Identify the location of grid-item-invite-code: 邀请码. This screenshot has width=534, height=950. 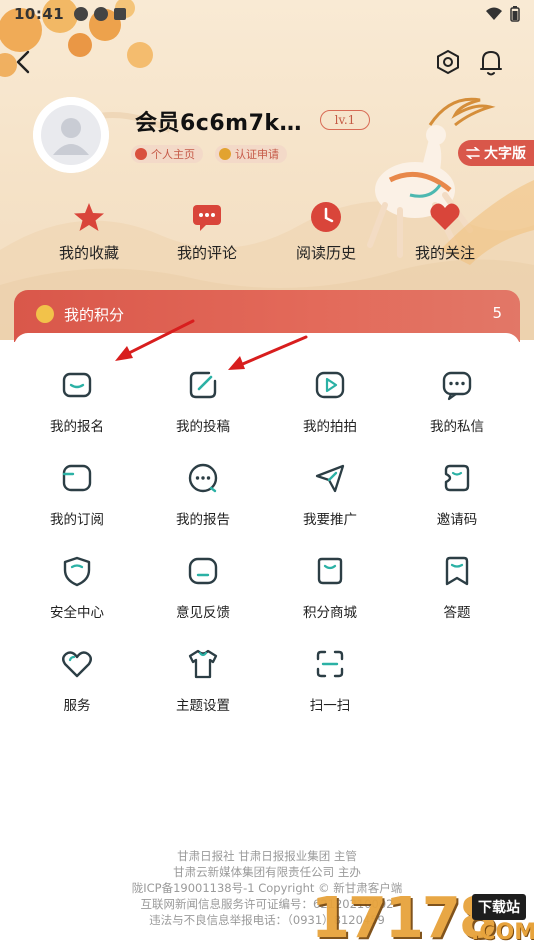
(457, 495).